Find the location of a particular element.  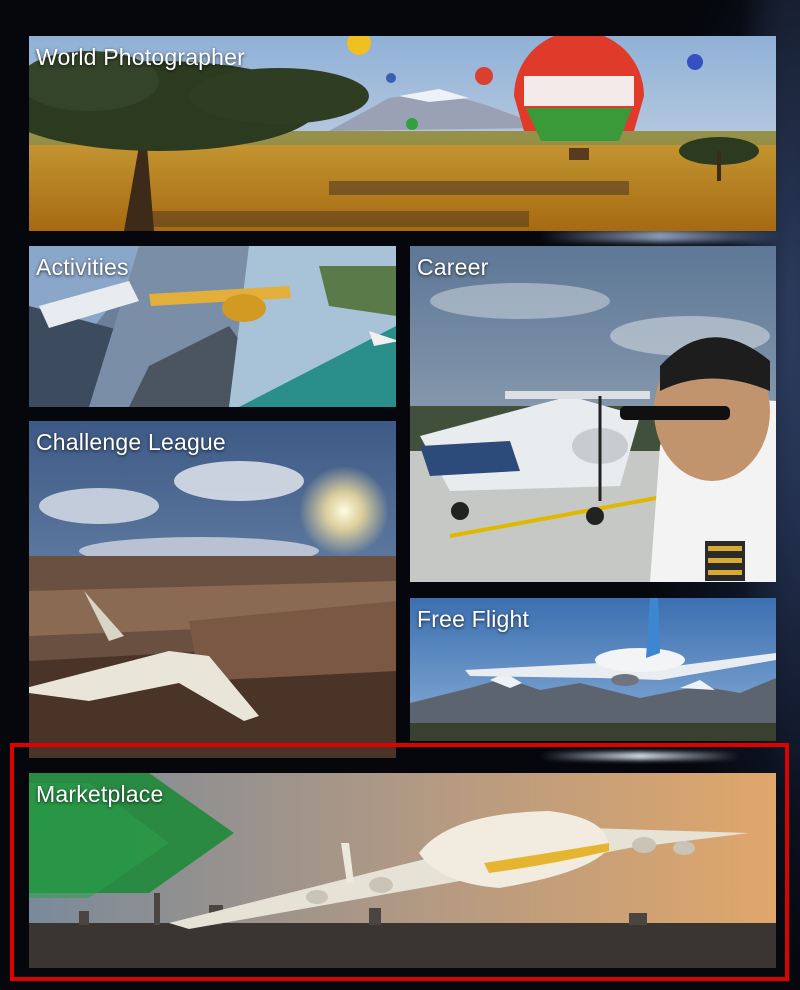

tile-label-marketplace: Marketplace is located at coordinates (100, 794).